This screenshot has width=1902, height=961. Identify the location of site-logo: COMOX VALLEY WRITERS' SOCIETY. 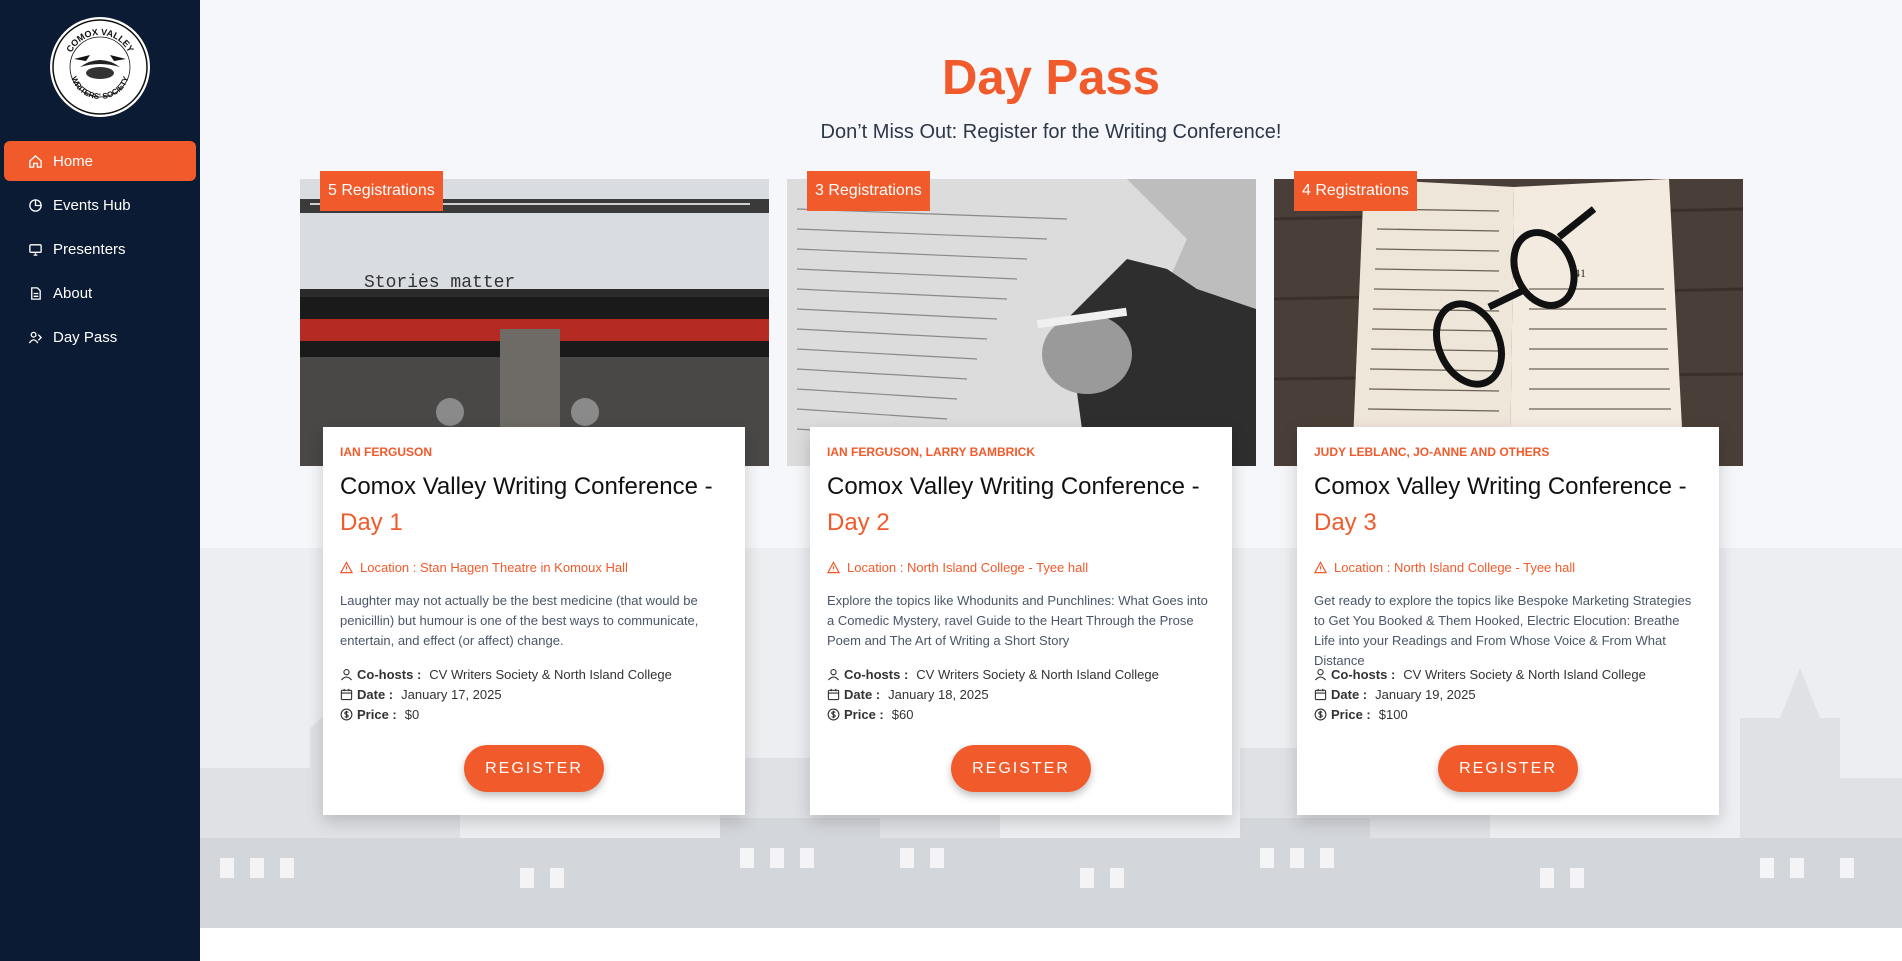
(100, 67).